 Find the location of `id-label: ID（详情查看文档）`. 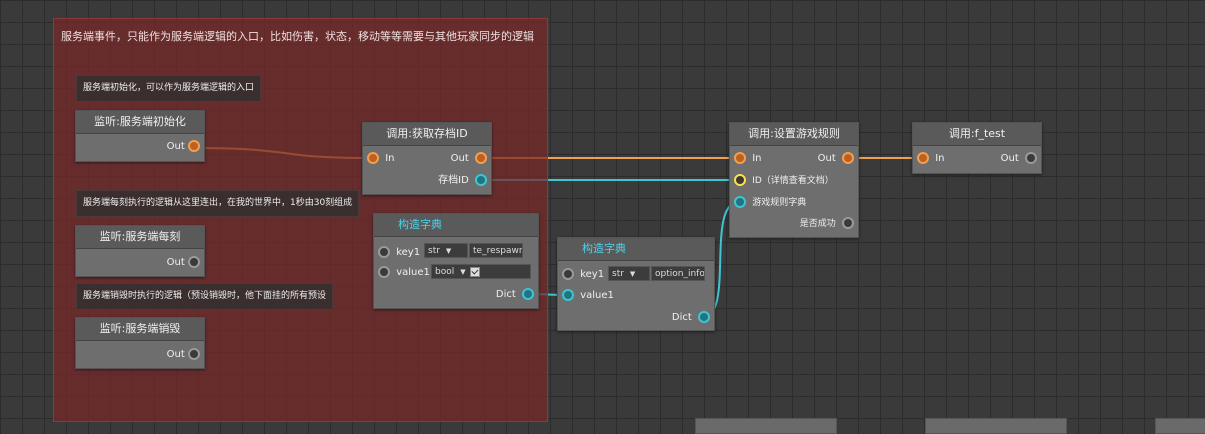

id-label: ID（详情查看文档） is located at coordinates (793, 181).